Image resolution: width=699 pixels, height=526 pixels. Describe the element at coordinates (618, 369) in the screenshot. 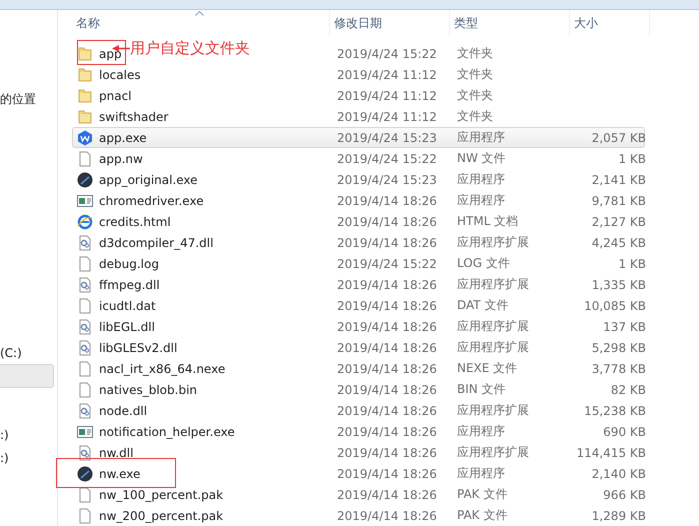

I see `size-cell-text: 3,778 KB` at that location.